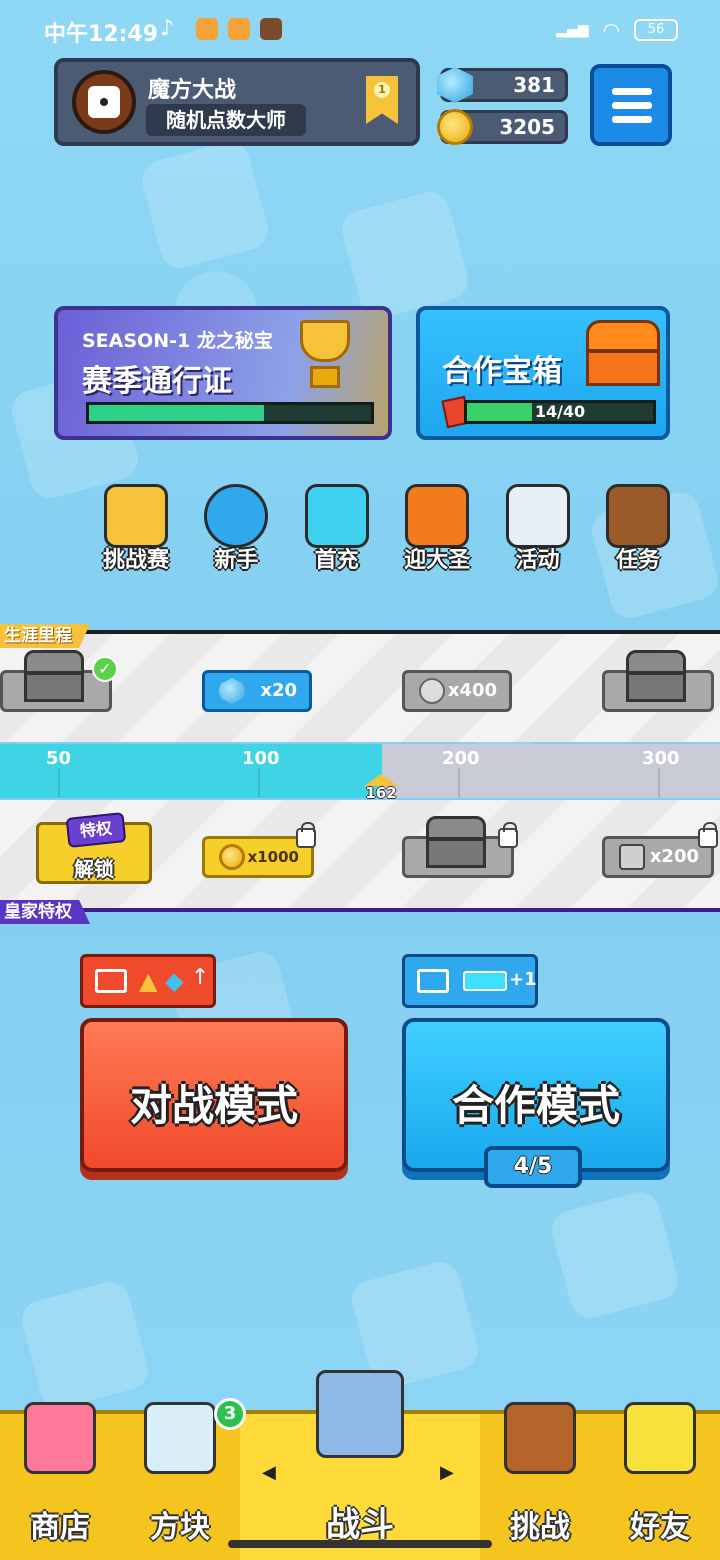 The image size is (720, 1560). Describe the element at coordinates (273, 857) in the screenshot. I see `reward-amount: x1000` at that location.